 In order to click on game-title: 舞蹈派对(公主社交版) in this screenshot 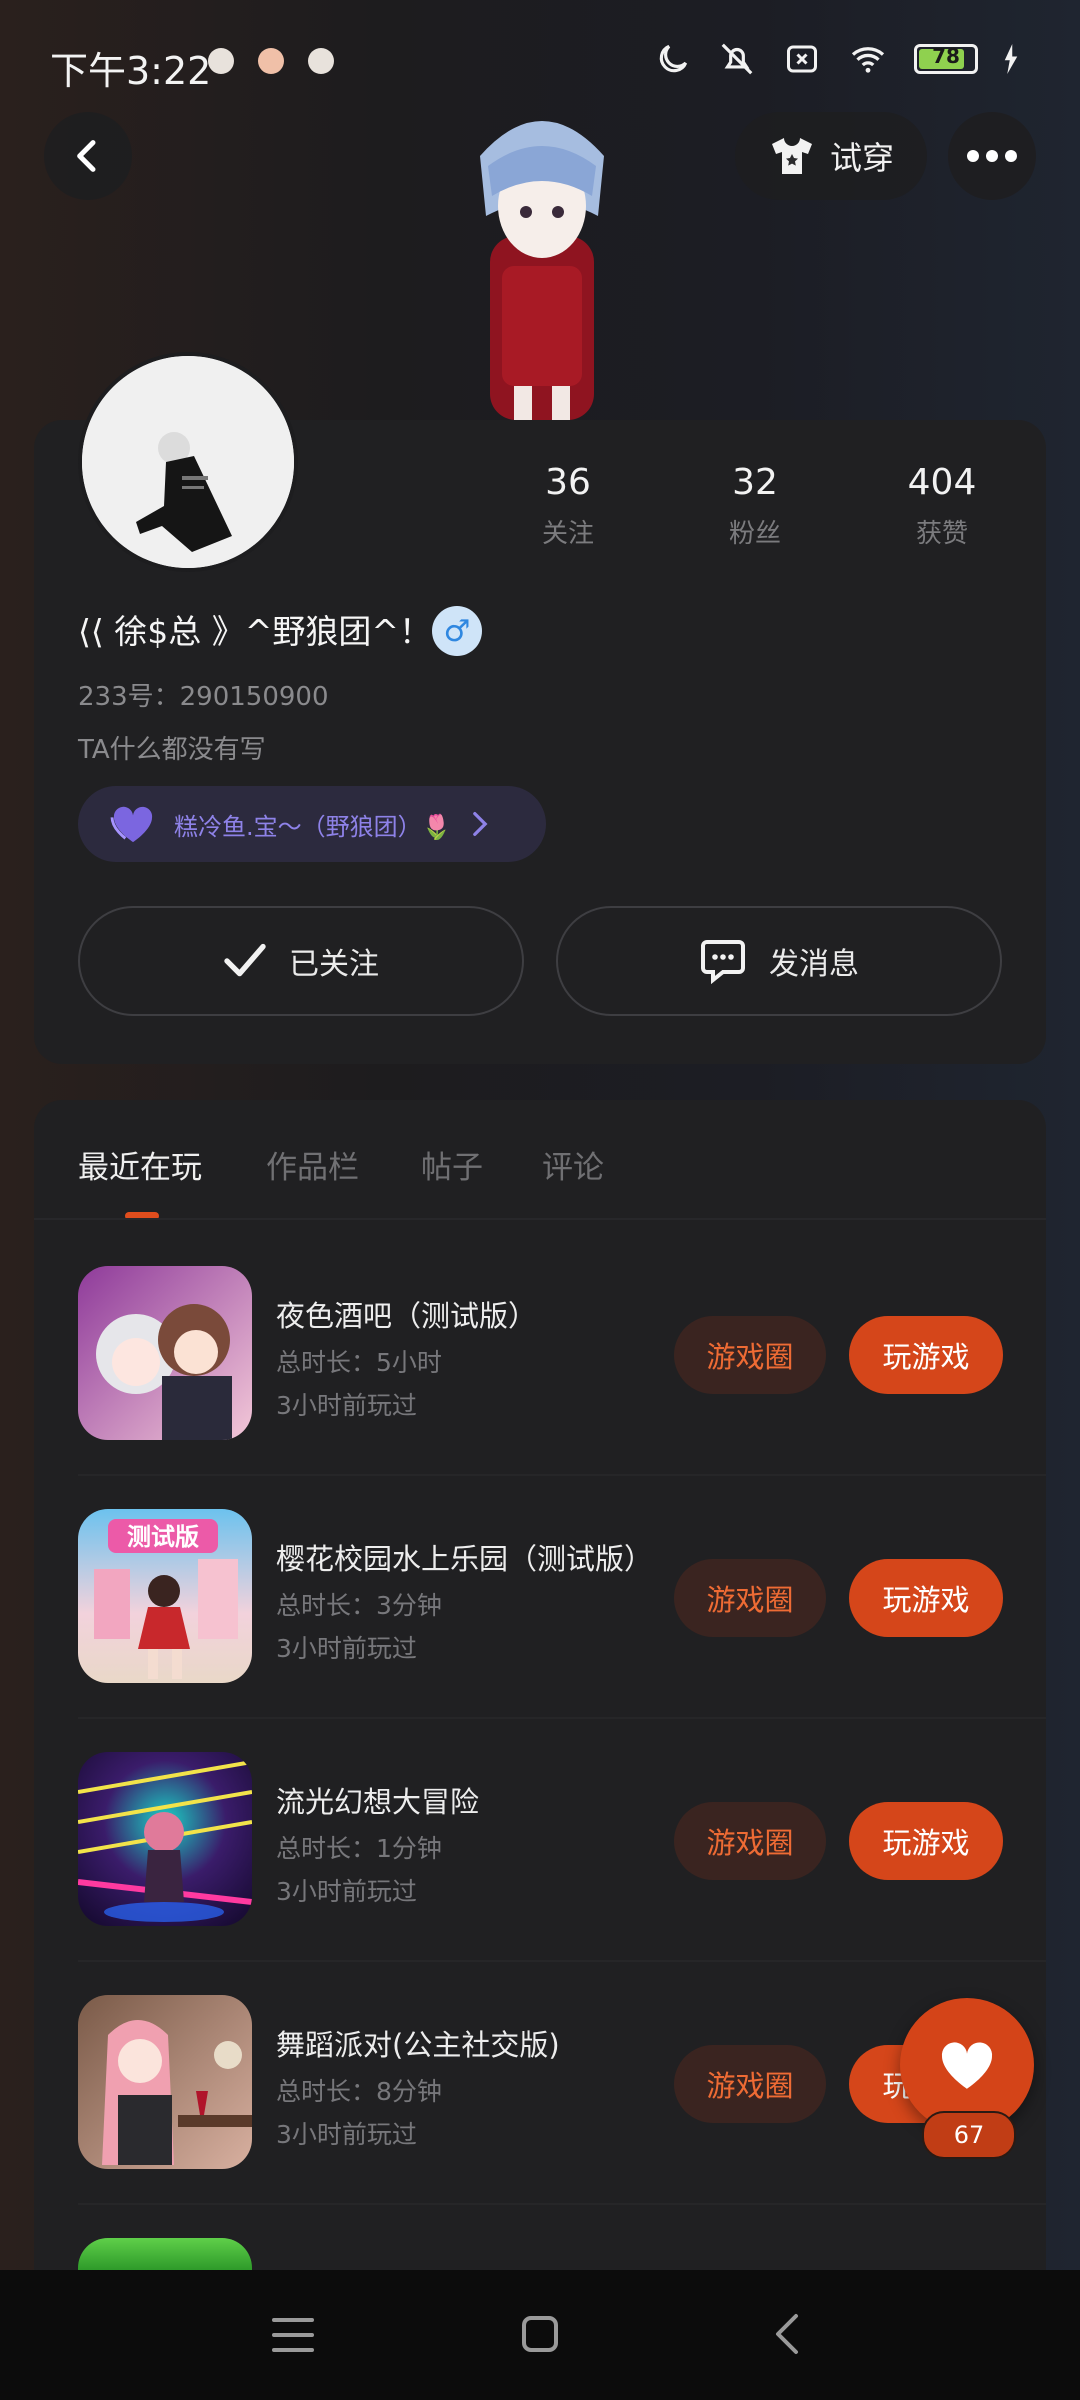, I will do `click(418, 2045)`.